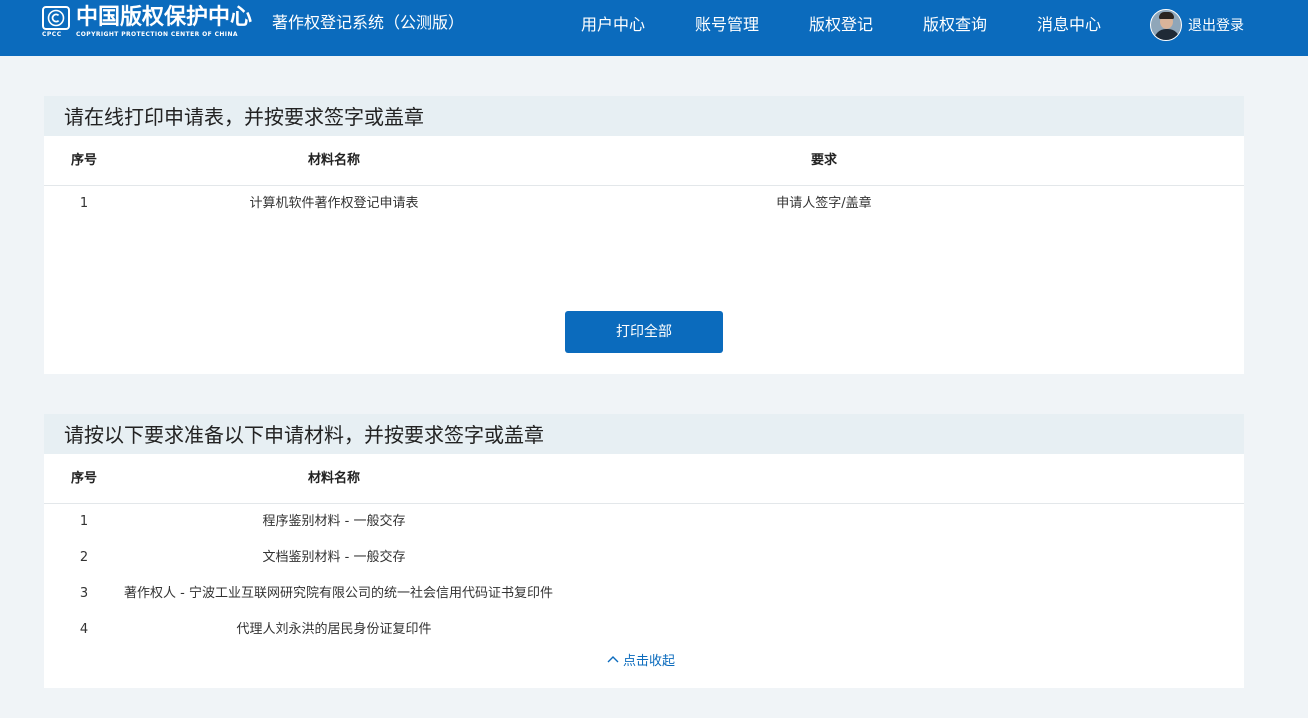 This screenshot has width=1308, height=718. Describe the element at coordinates (157, 34) in the screenshot. I see `logo-subtitle: COPYRIGHT PROTECTION CENTER OF CHINA` at that location.